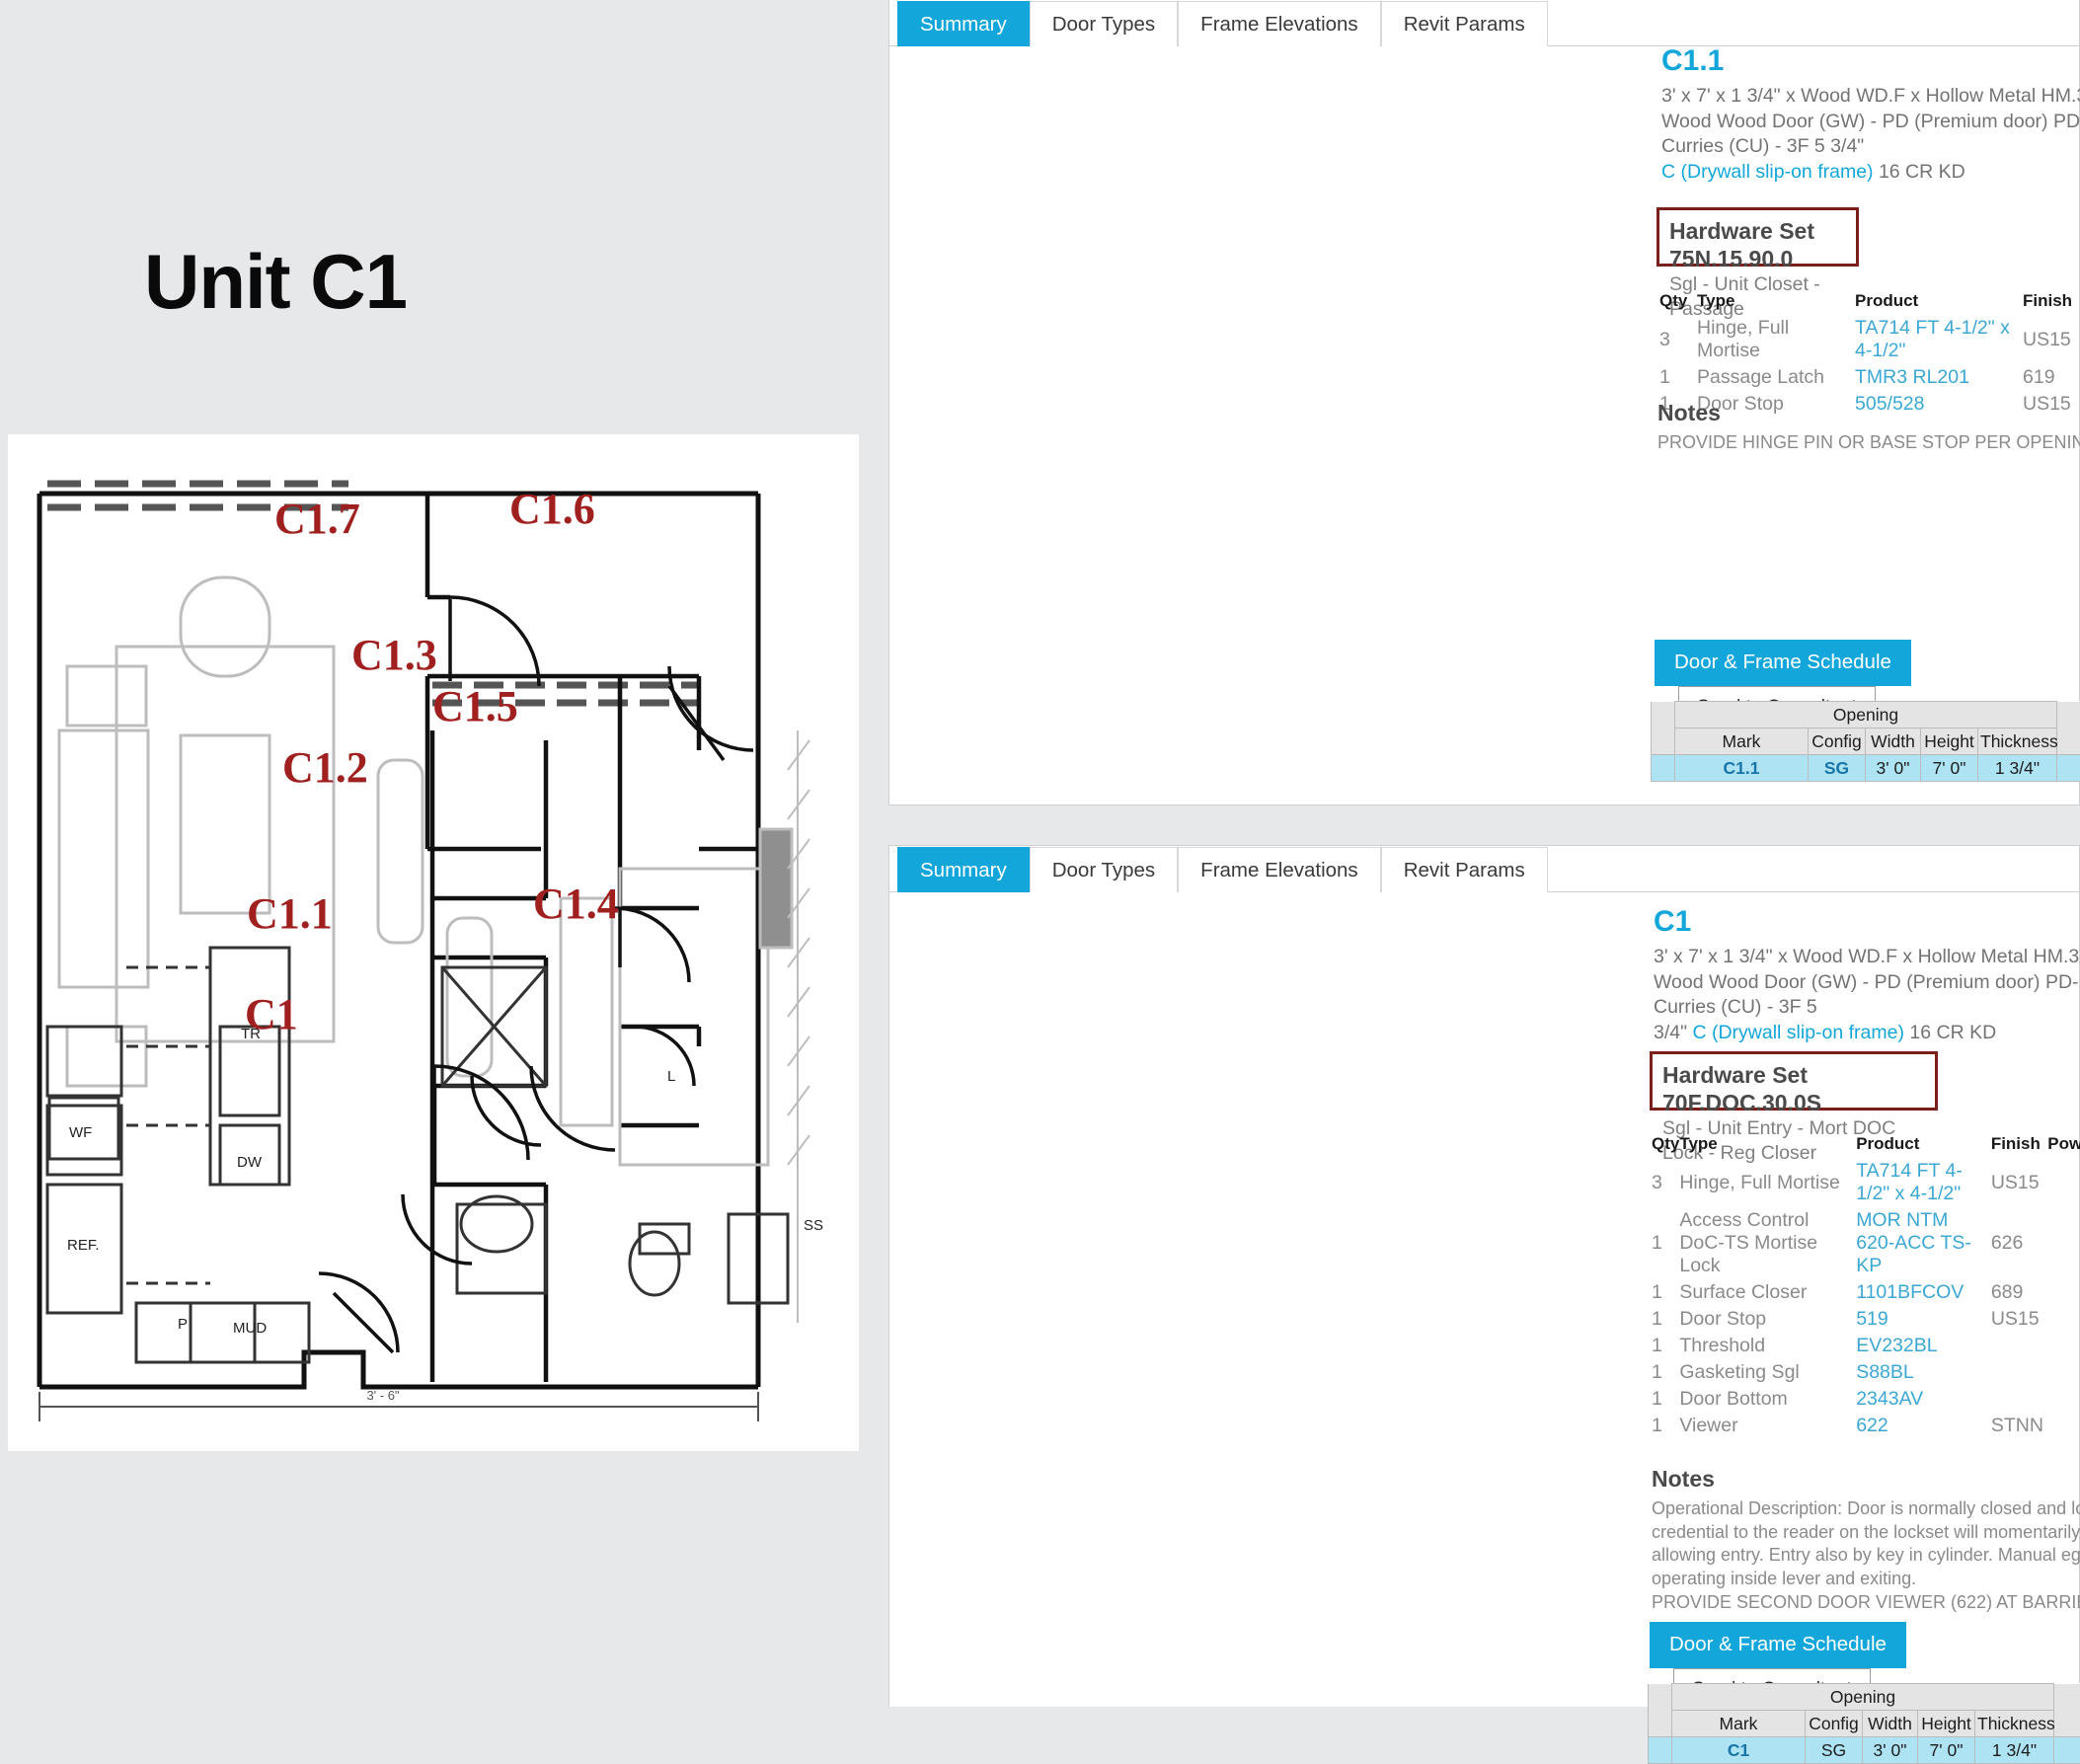 The width and height of the screenshot is (2080, 1764). Describe the element at coordinates (1661, 1710) in the screenshot. I see `schedule-handle-header` at that location.